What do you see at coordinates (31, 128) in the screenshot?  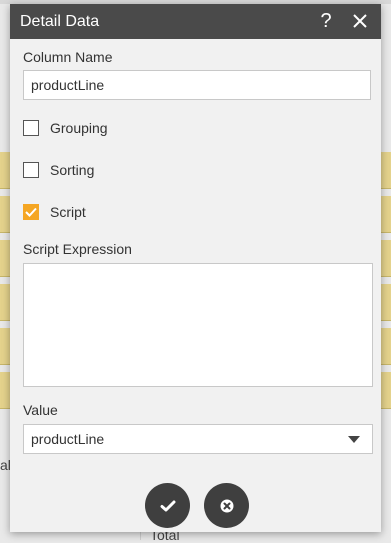 I see `grouping-checkbox-box` at bounding box center [31, 128].